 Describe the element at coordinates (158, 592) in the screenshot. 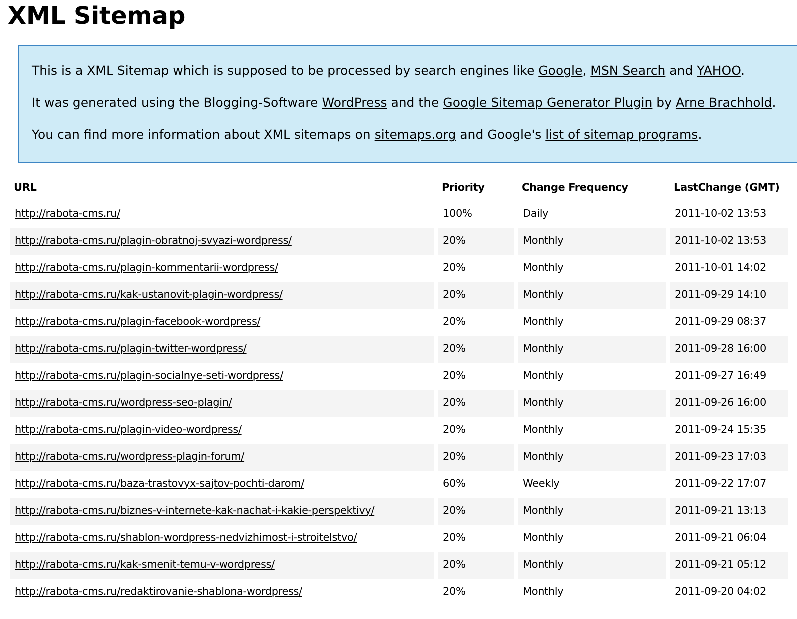

I see `url-link: http://rabota-cms.ru/redaktirovanie-shablona-wordpress/` at that location.